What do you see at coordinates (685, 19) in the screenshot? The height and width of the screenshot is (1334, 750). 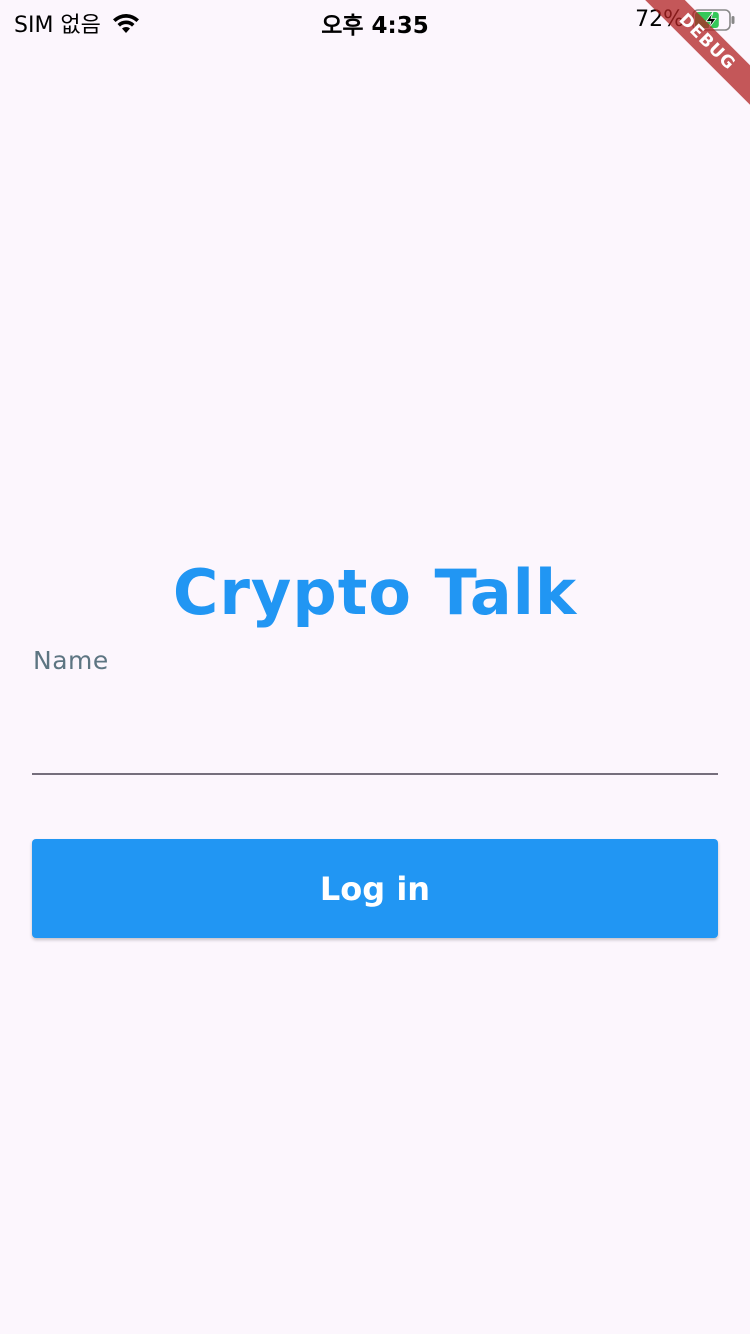 I see `status-bar-right: 72%` at bounding box center [685, 19].